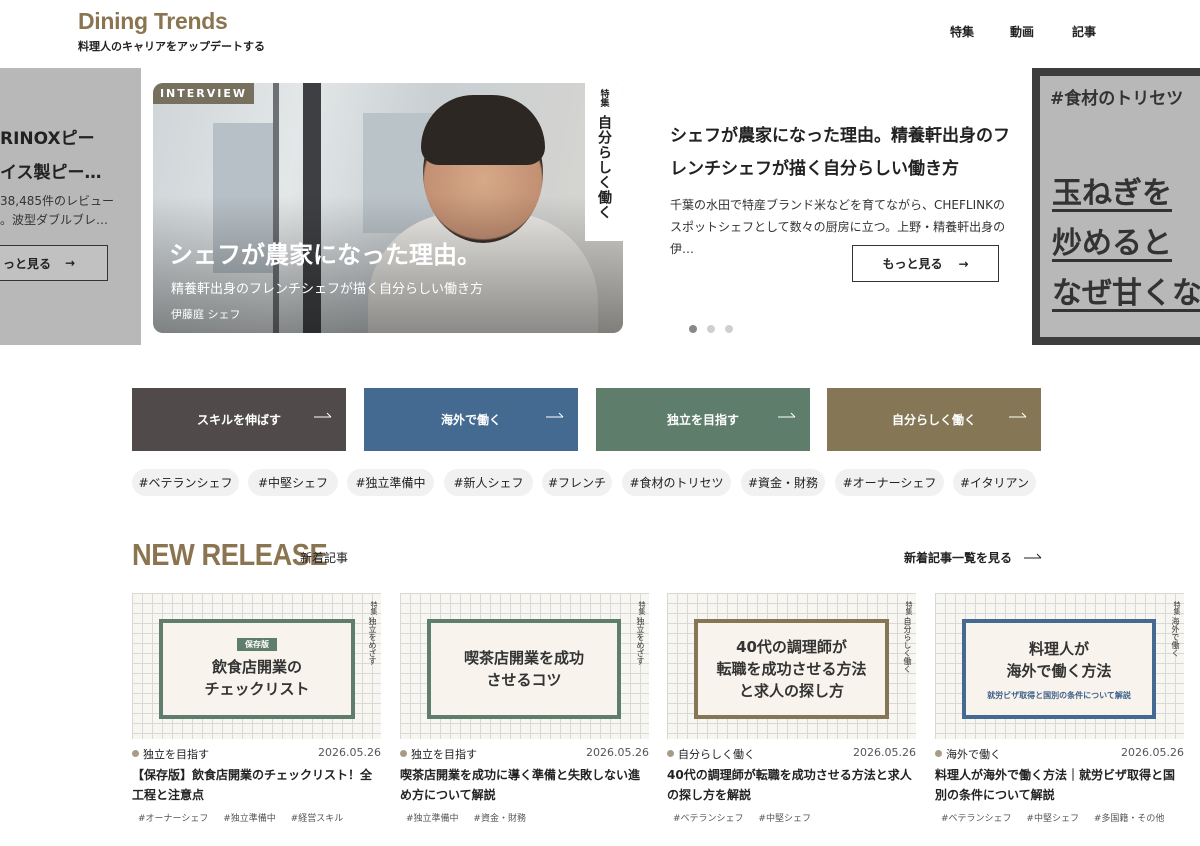 The image size is (1200, 846). What do you see at coordinates (604, 167) in the screenshot?
I see `feature-category: 自分らしく働く` at bounding box center [604, 167].